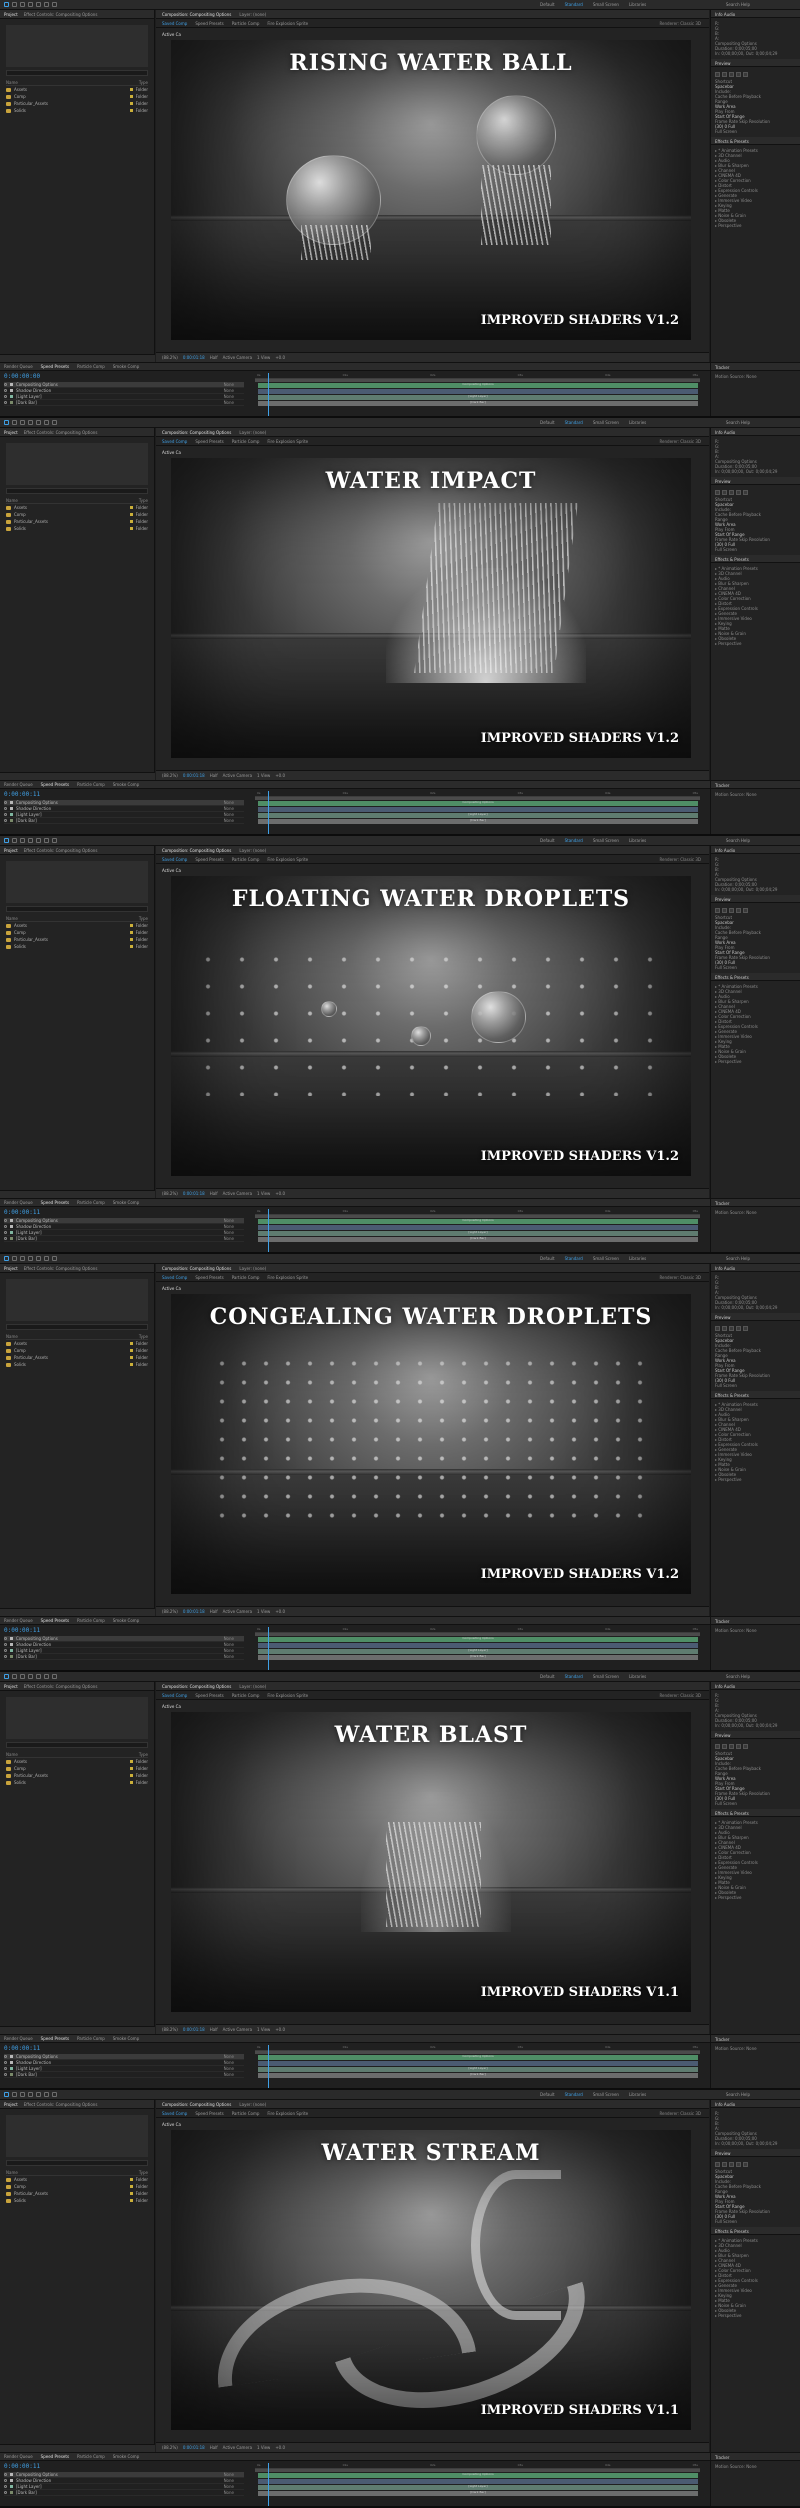  What do you see at coordinates (126, 784) in the screenshot?
I see `tab-smoke-comp: Smoke Comp` at bounding box center [126, 784].